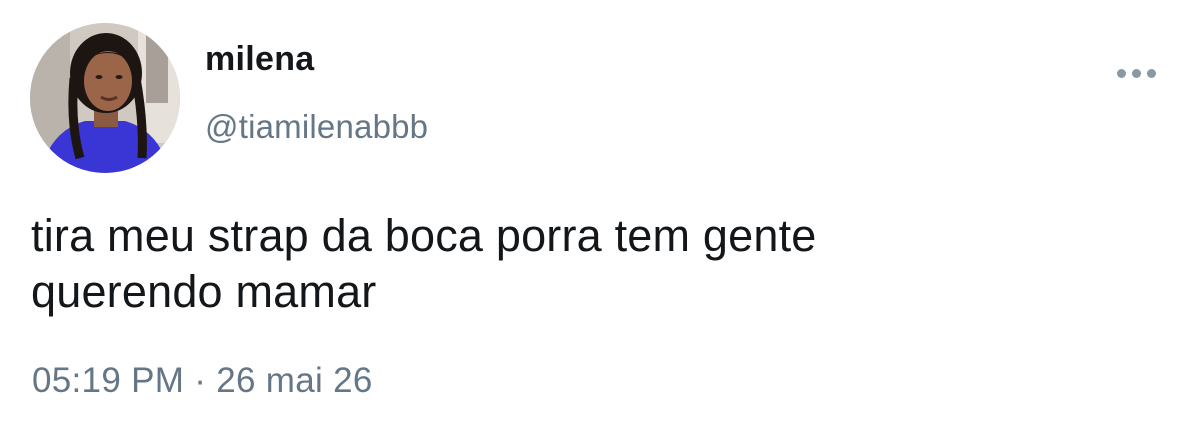 Image resolution: width=1200 pixels, height=438 pixels. I want to click on avatar, so click(105, 98).